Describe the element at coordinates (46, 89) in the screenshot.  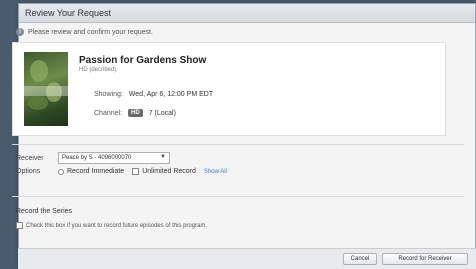
I see `program-poster-image` at that location.